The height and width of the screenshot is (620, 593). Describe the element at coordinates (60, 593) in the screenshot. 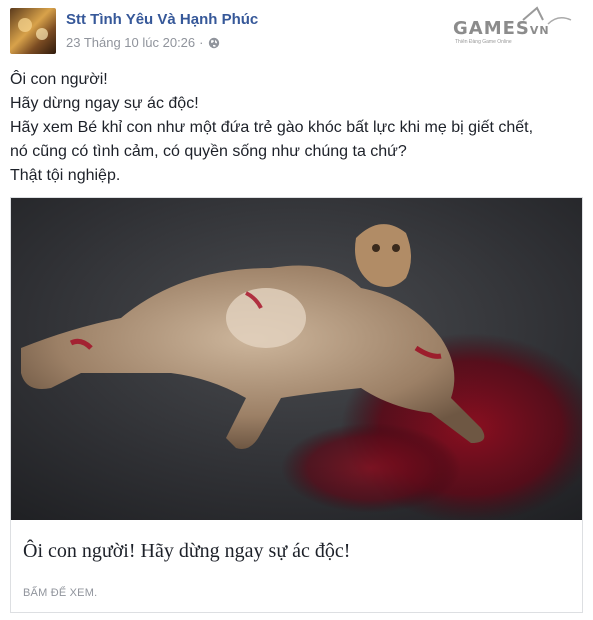

I see `link-preview-caption: BẤM ĐỂ XEM.` at that location.